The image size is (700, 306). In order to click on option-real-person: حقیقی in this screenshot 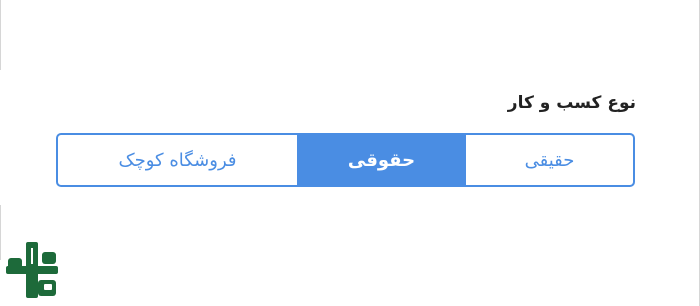, I will do `click(549, 160)`.